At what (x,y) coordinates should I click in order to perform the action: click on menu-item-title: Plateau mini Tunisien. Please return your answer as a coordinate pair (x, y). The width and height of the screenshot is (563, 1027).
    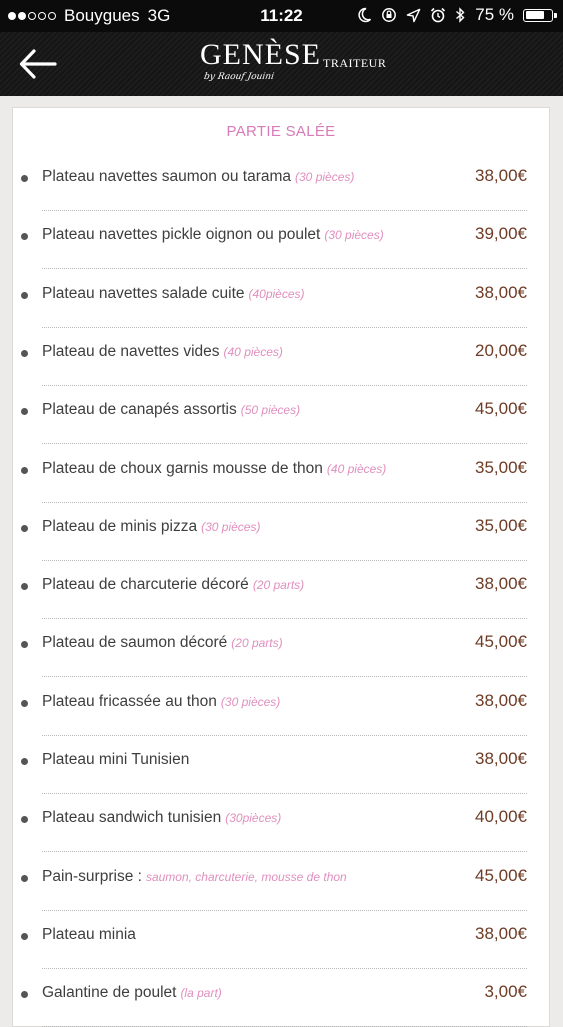
    Looking at the image, I should click on (116, 759).